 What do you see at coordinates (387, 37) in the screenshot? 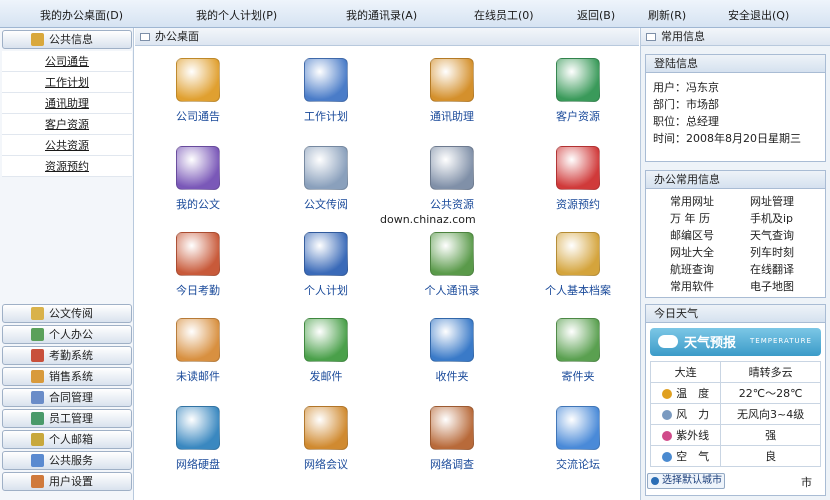
I see `desktop-panel-title: 办公桌面` at bounding box center [387, 37].